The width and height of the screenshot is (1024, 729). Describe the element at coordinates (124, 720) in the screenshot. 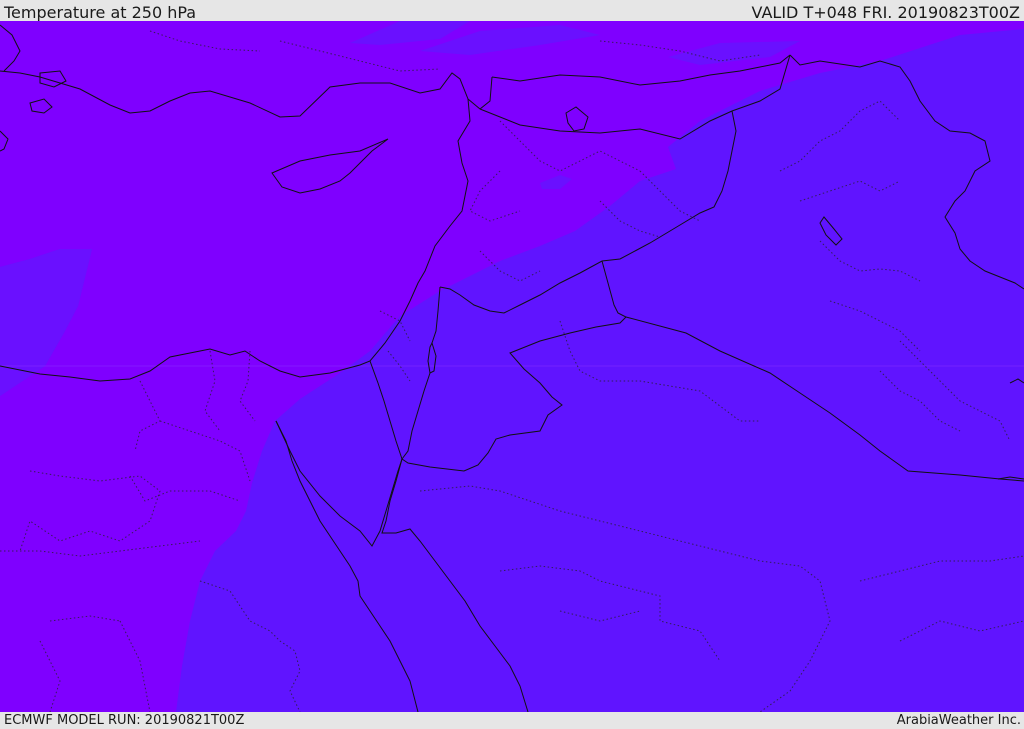

I see `model-run-label: ECMWF MODEL RUN: 20190821T00Z` at that location.